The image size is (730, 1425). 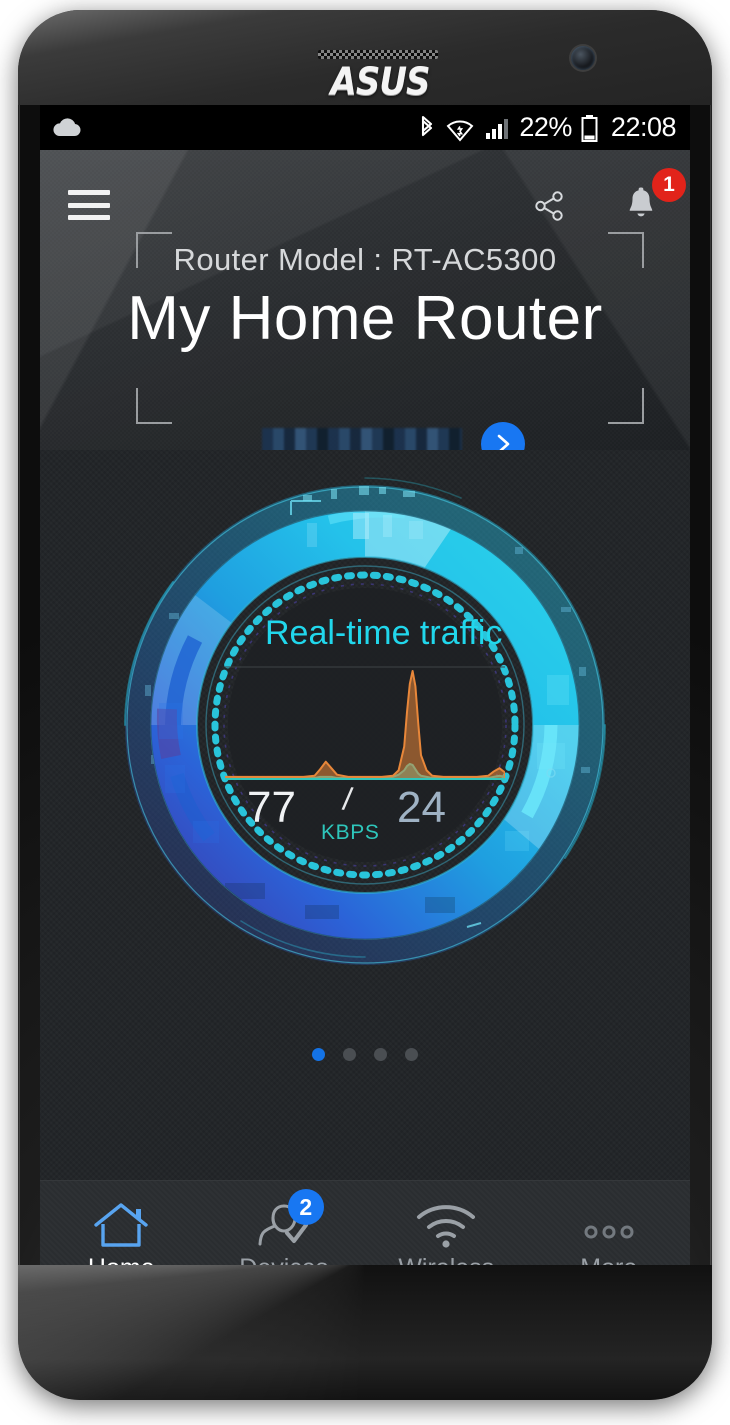 I want to click on wifi-icon, so click(x=460, y=128).